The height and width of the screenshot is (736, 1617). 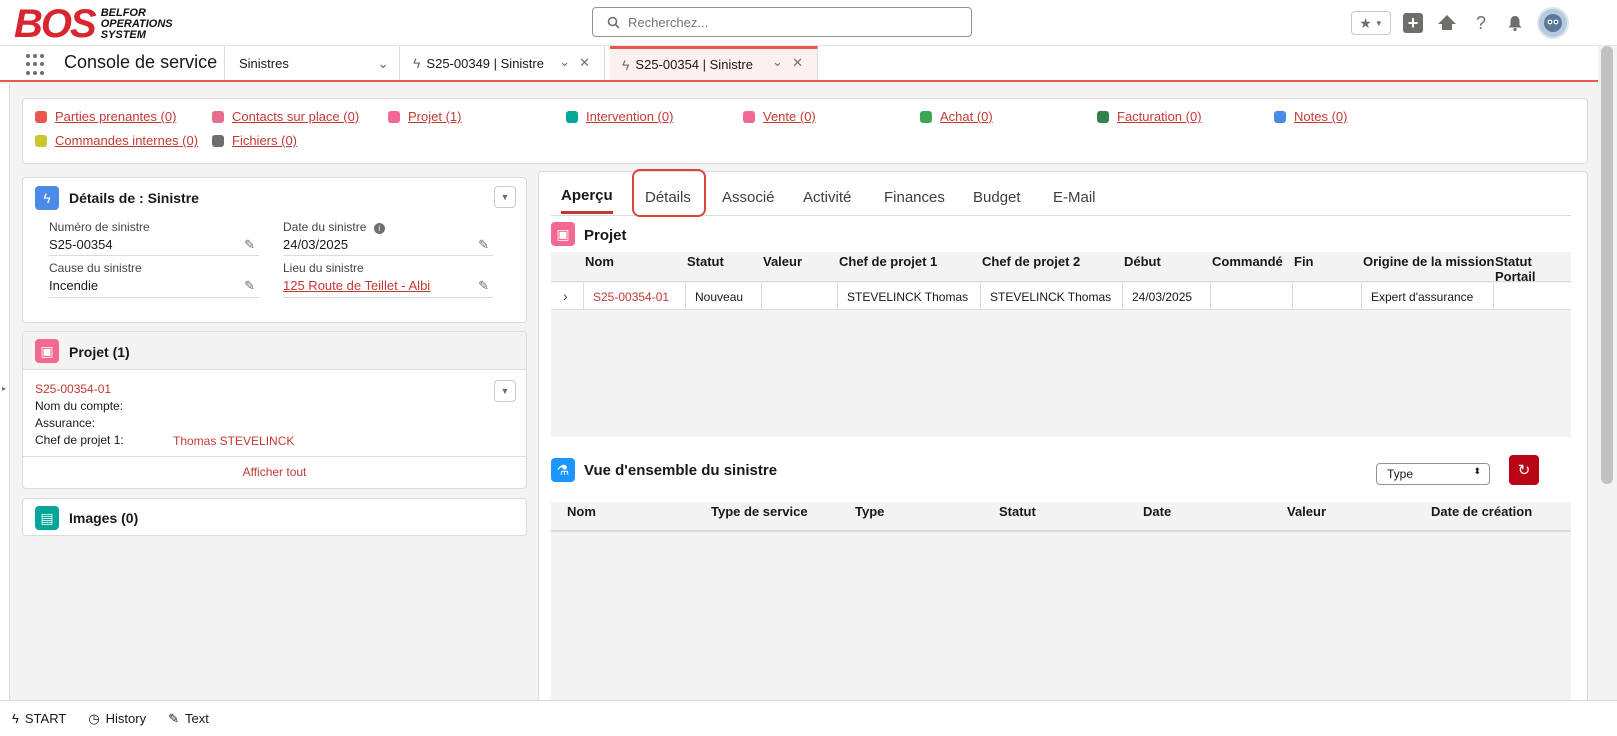 I want to click on utility-start: ϟ START, so click(x=39, y=718).